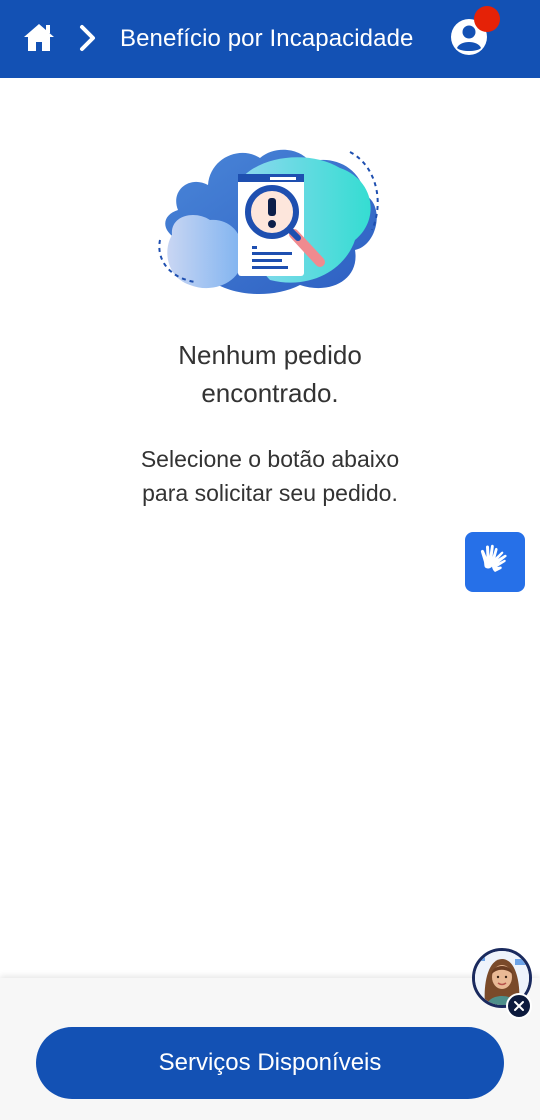  I want to click on chevron-right-icon, so click(88, 38).